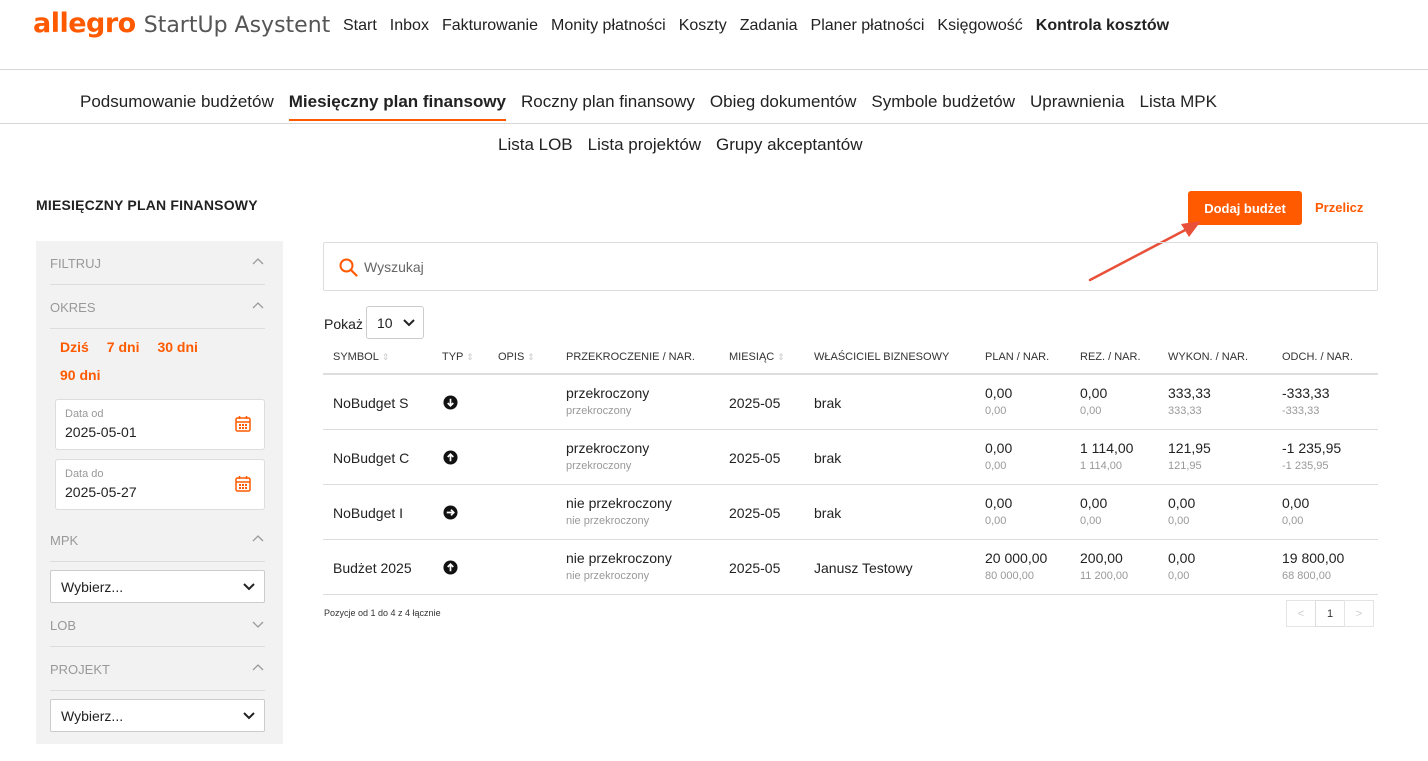 The image size is (1428, 761). Describe the element at coordinates (1016, 558) in the screenshot. I see `cell-plan: 20 000,00` at that location.